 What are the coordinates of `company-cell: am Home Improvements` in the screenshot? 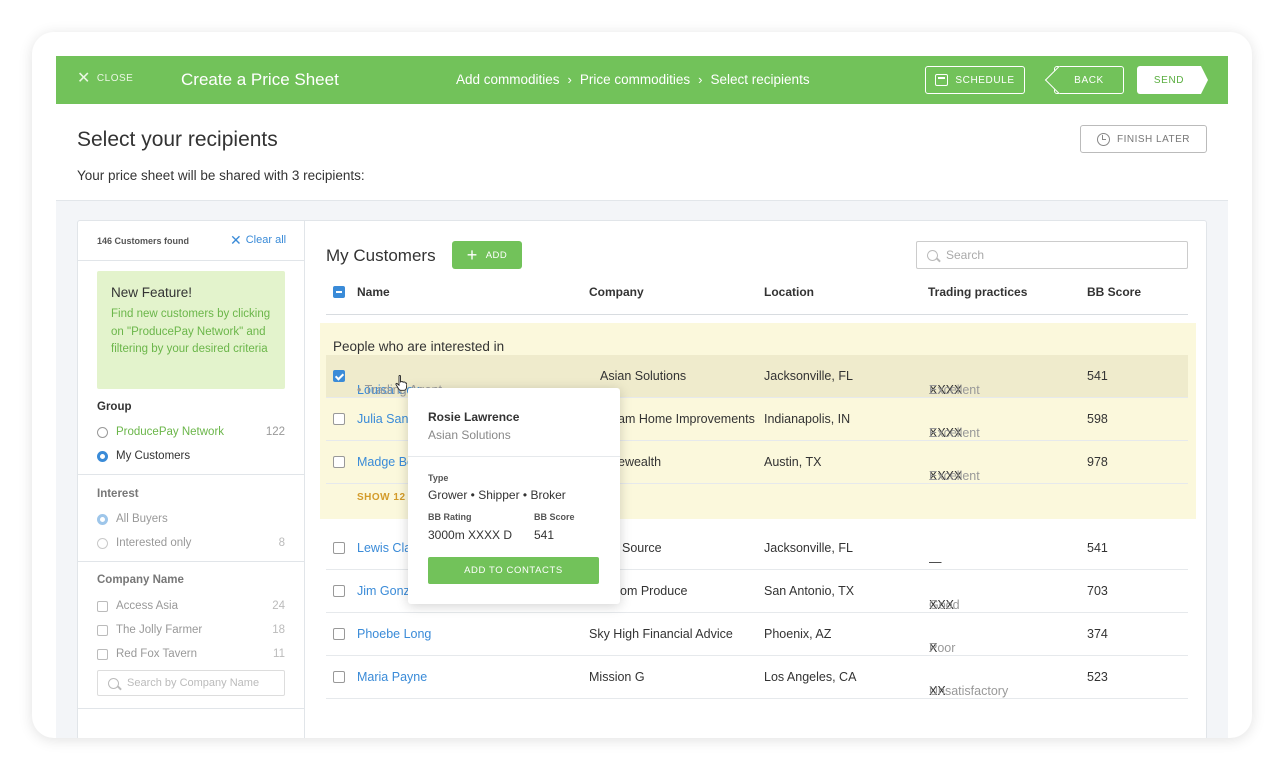 It's located at (686, 419).